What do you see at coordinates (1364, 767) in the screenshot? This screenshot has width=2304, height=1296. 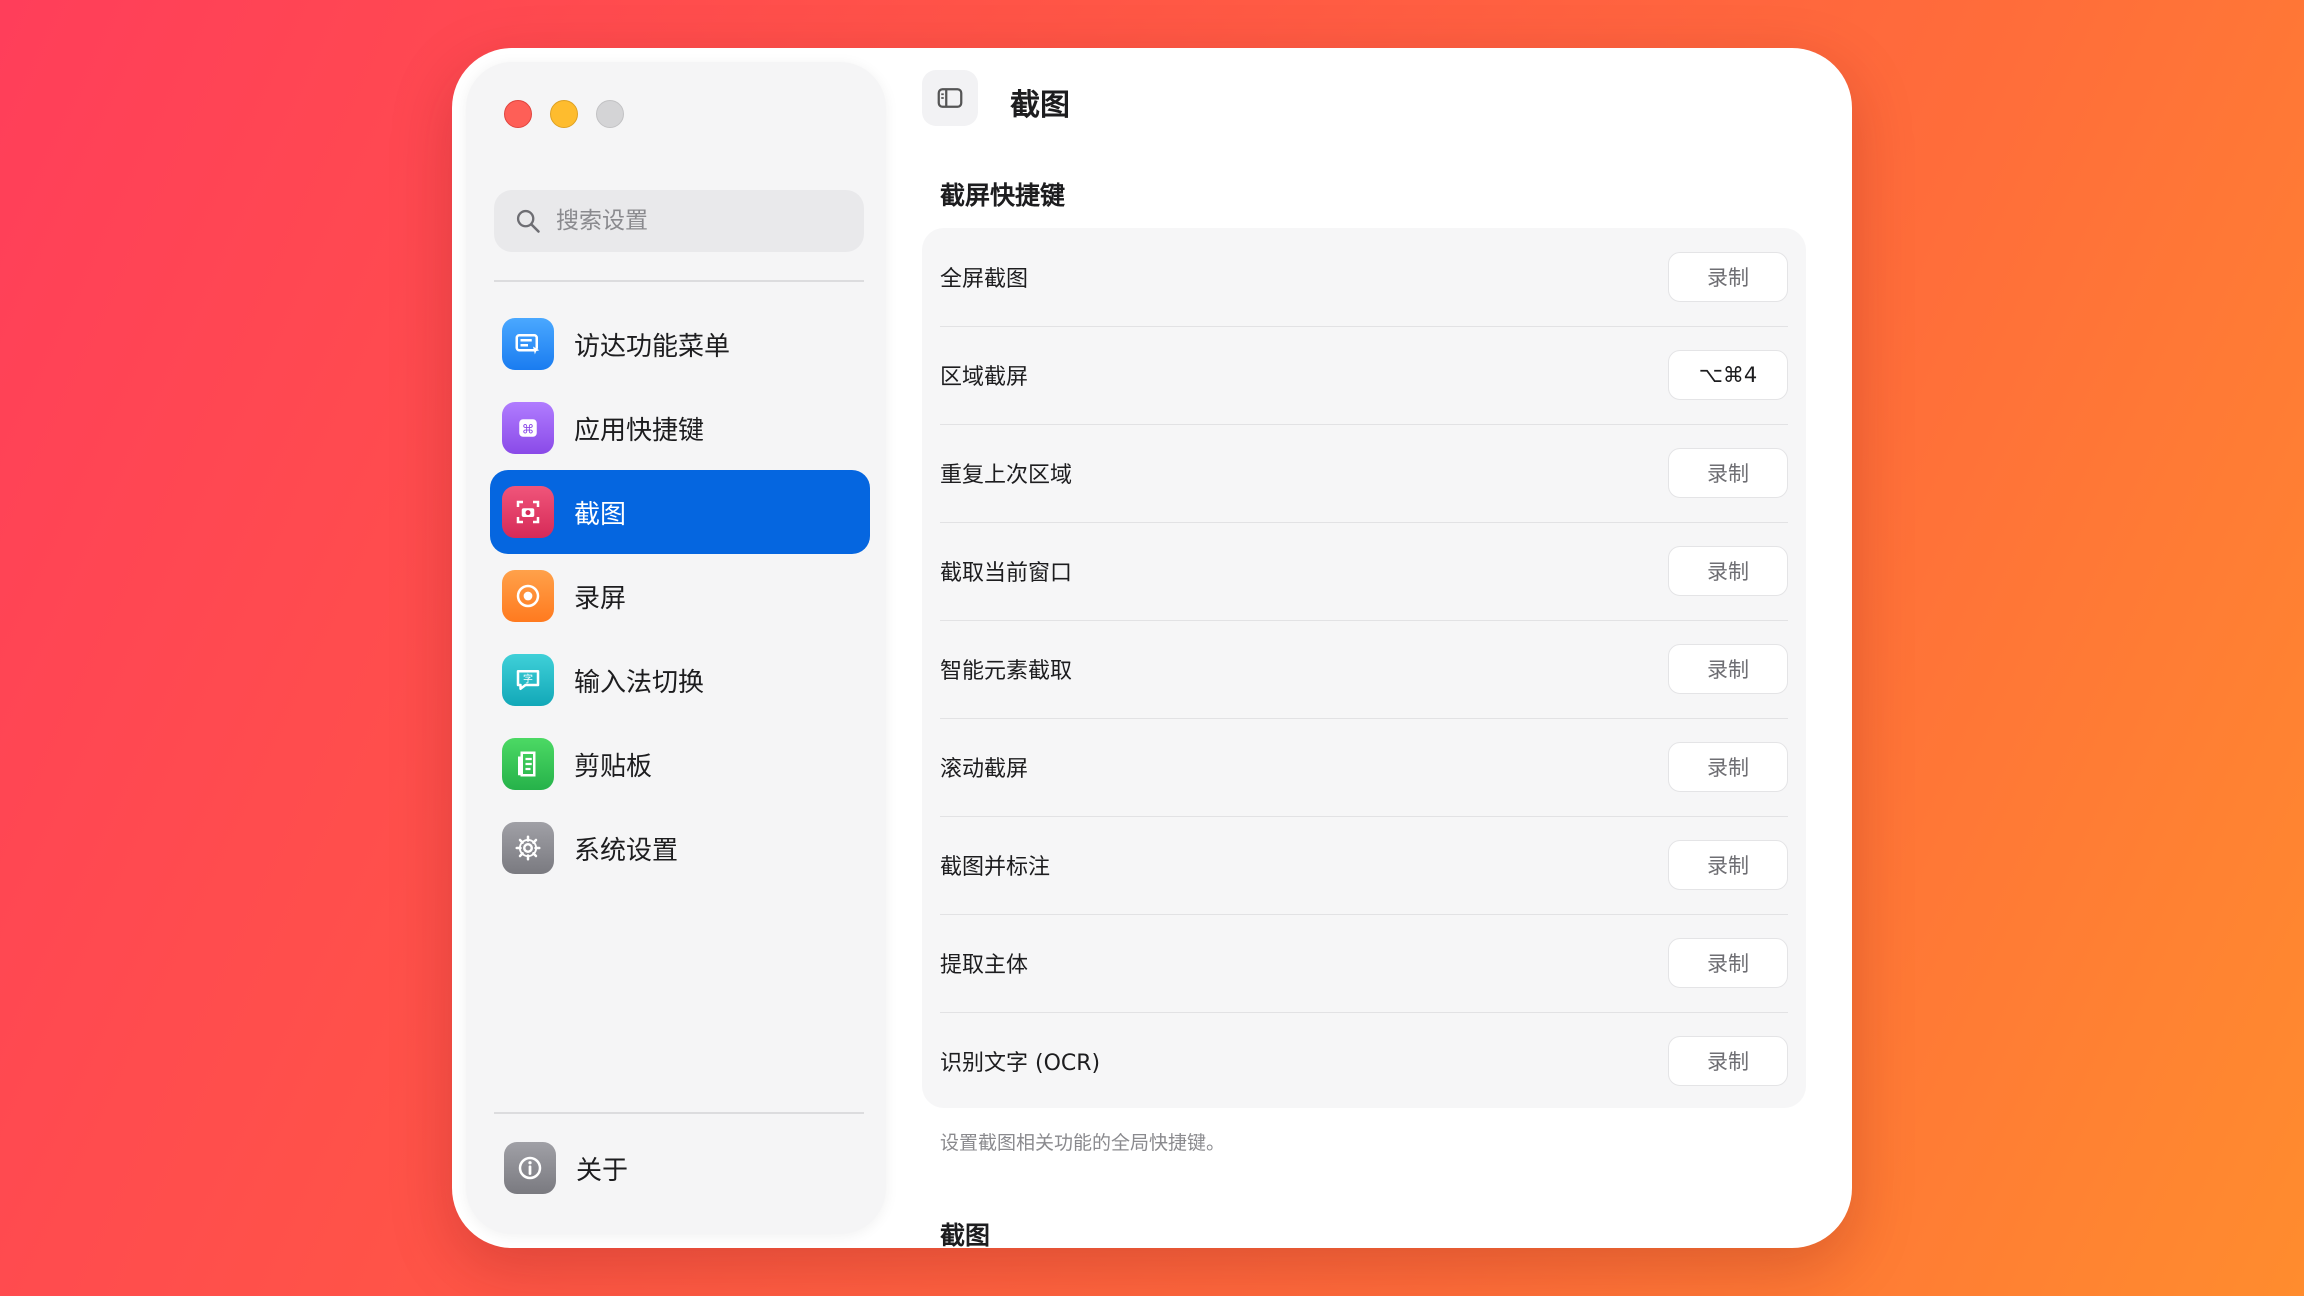 I see `shortcut-row: 滚动截屏 录制` at bounding box center [1364, 767].